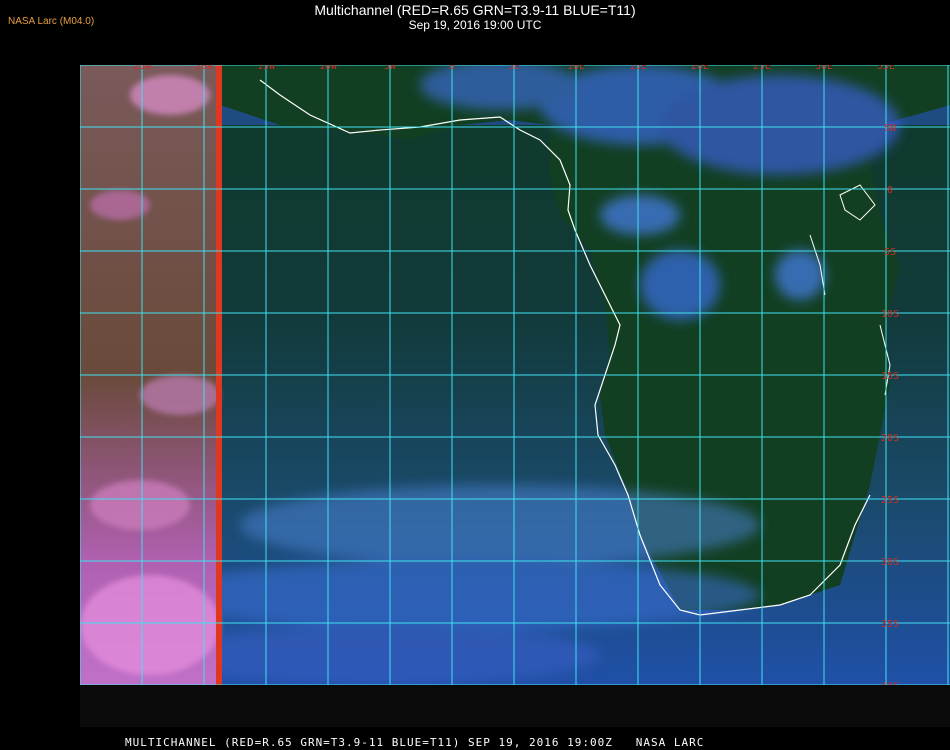 This screenshot has height=750, width=950. Describe the element at coordinates (890, 624) in the screenshot. I see `latitude-label: 35S` at that location.